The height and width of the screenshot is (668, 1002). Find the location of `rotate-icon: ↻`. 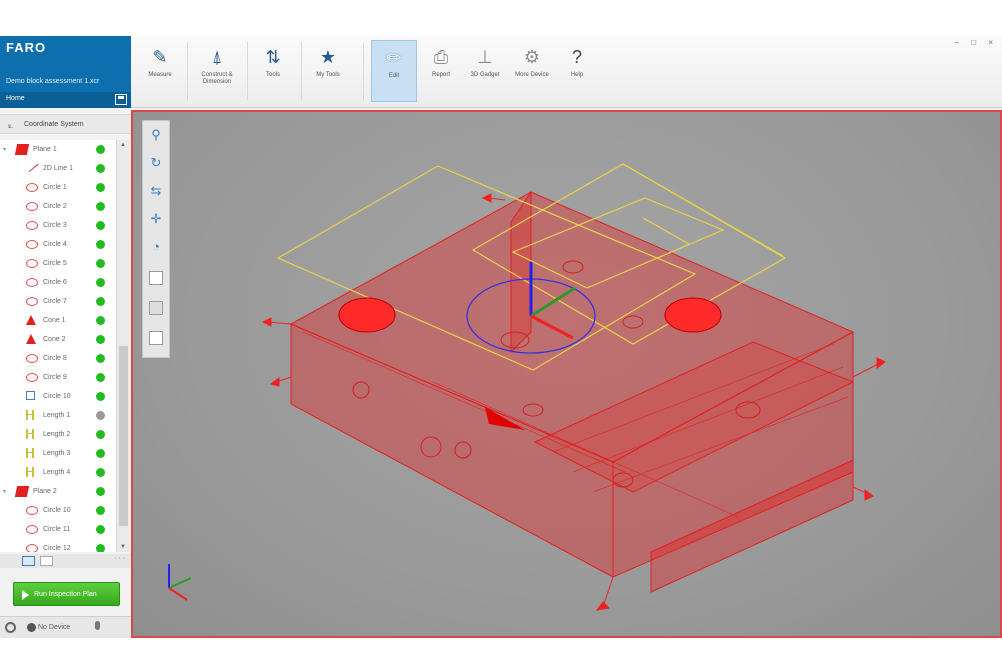

rotate-icon: ↻ is located at coordinates (156, 163).